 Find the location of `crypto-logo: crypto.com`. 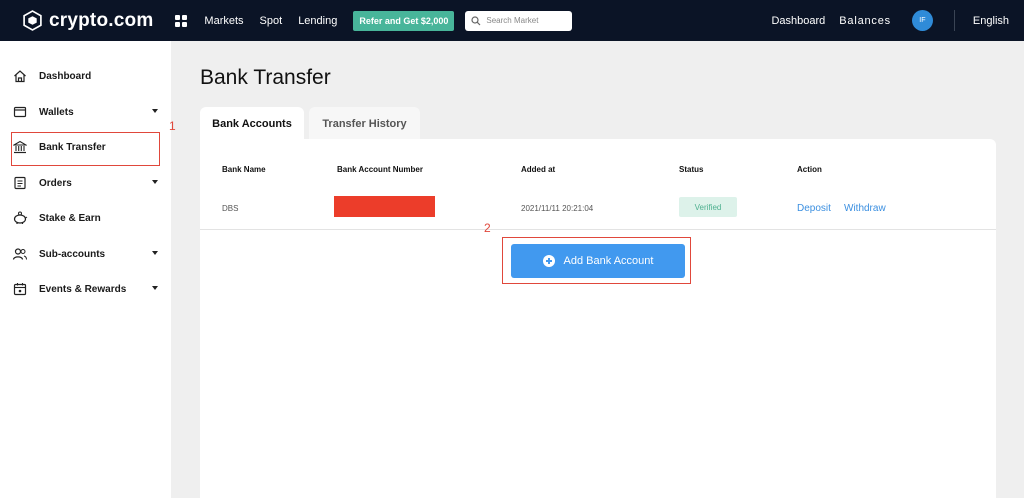

crypto-logo: crypto.com is located at coordinates (87, 21).